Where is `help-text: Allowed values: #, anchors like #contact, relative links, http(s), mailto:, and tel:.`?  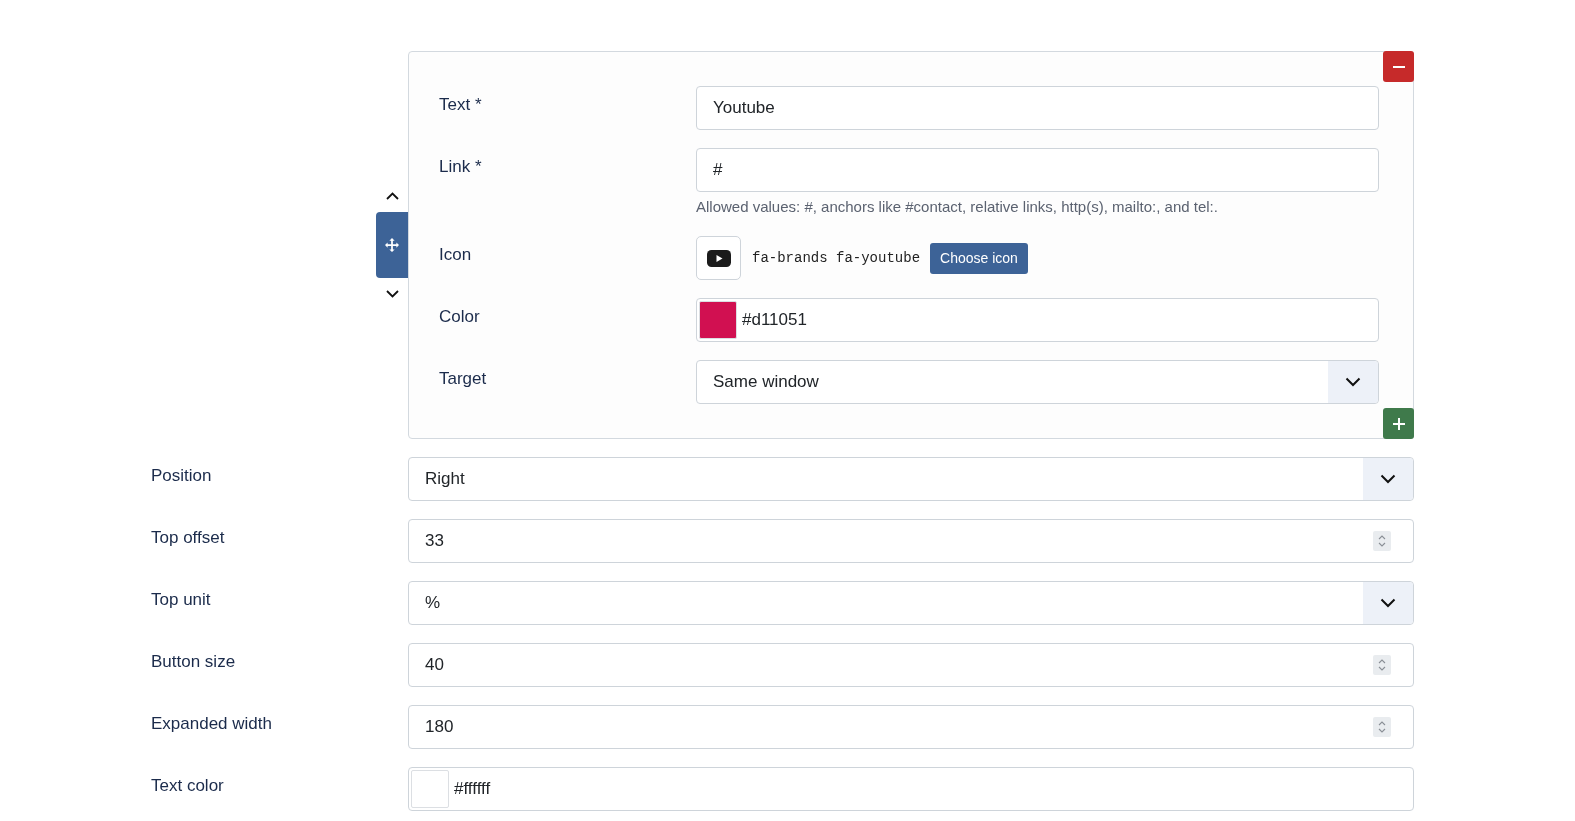
help-text: Allowed values: #, anchors like #contact, relative links, http(s), mailto:, and tel:. is located at coordinates (957, 207).